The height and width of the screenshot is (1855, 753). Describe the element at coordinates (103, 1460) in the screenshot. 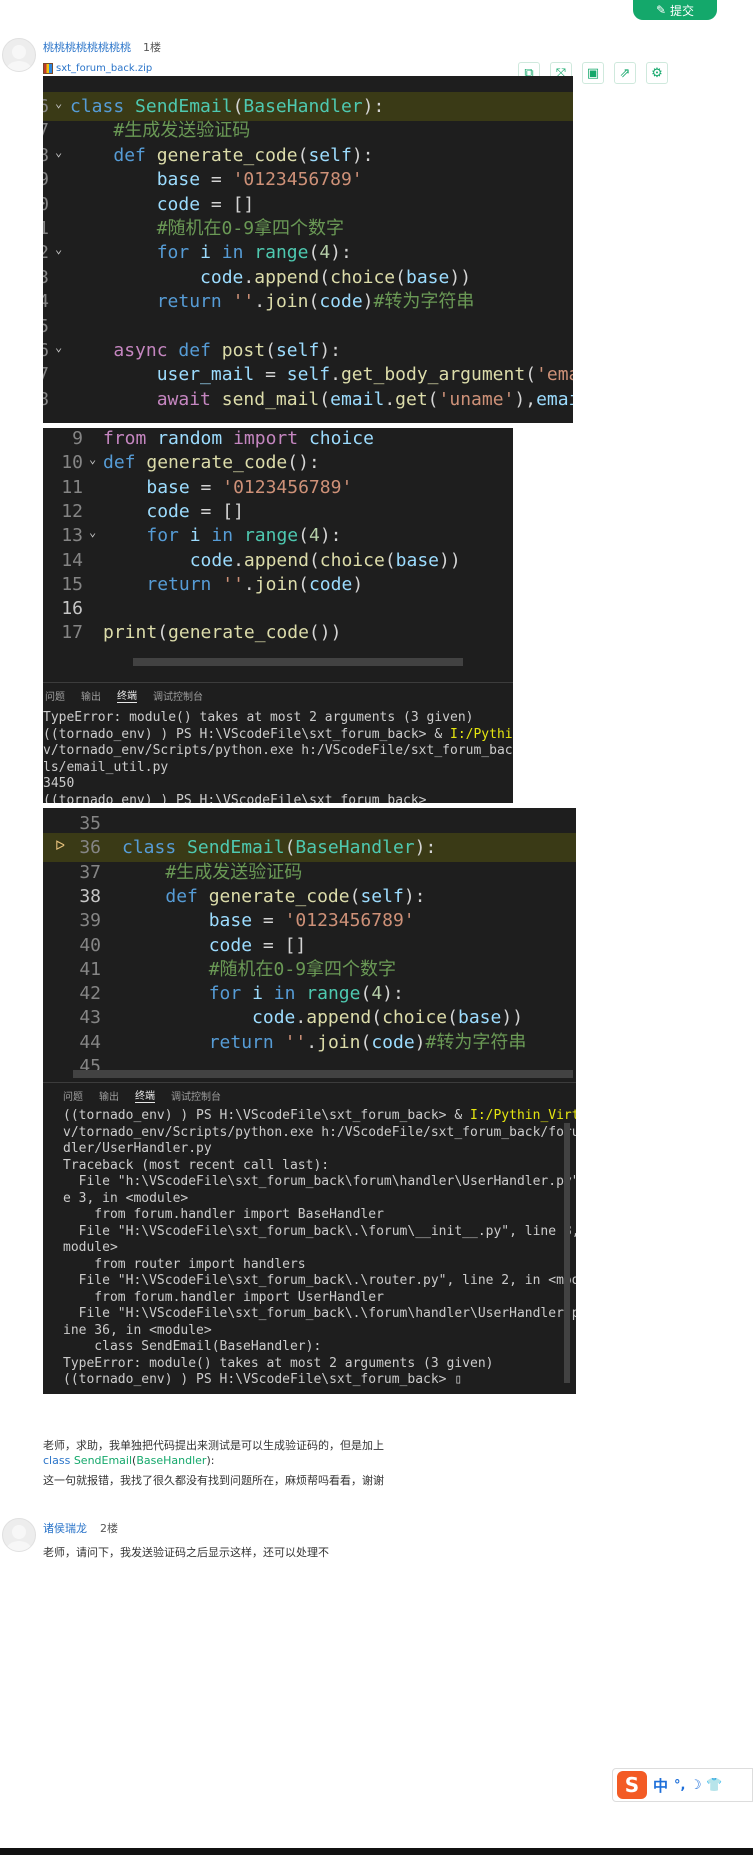

I see `code-class-name: SendEmail` at that location.